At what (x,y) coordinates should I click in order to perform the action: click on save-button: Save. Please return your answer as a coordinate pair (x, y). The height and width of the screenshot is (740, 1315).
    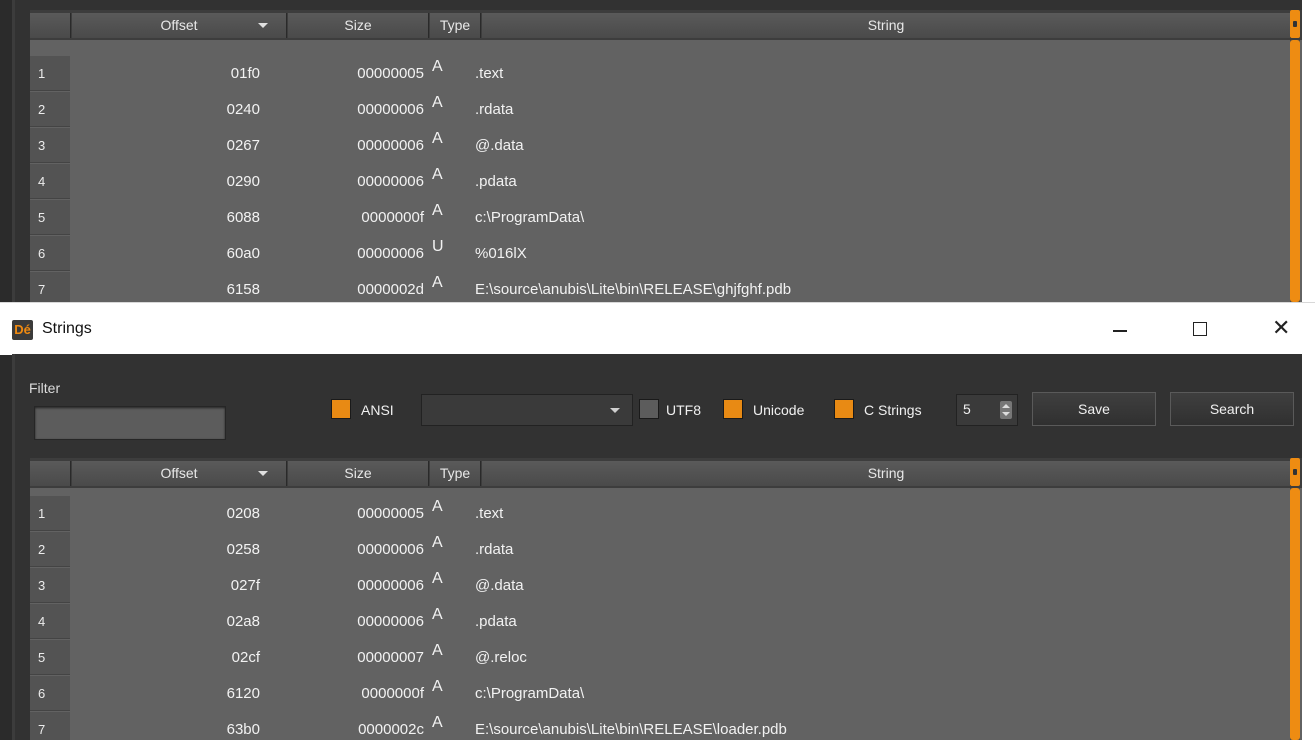
    Looking at the image, I should click on (1094, 409).